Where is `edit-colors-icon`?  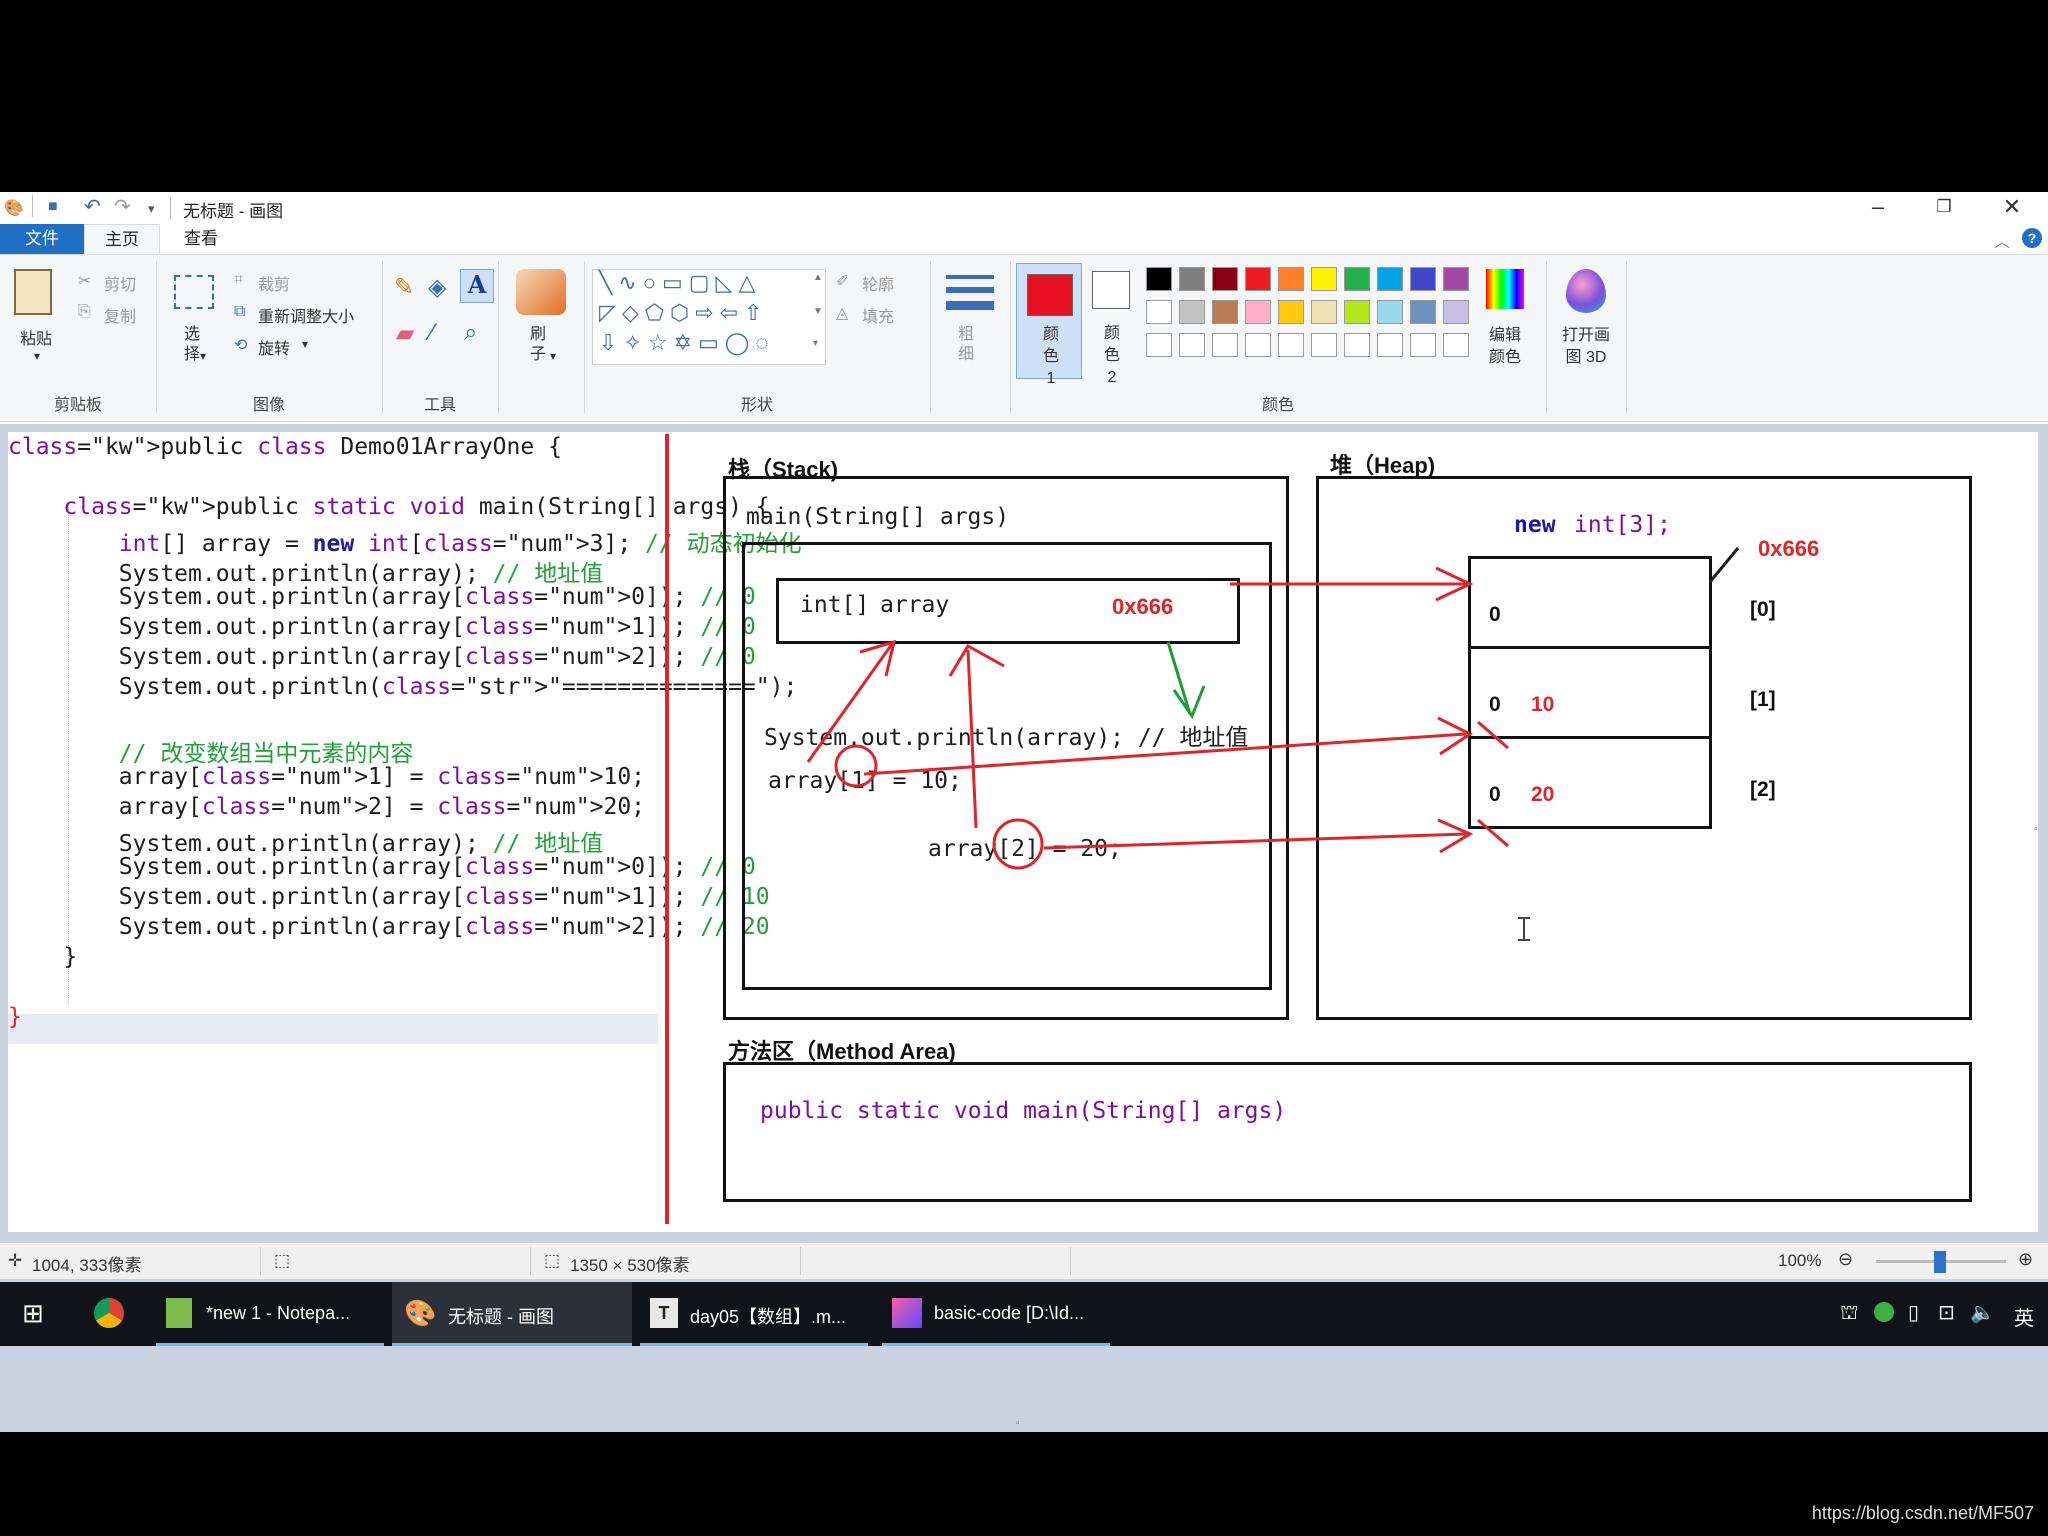 edit-colors-icon is located at coordinates (1505, 289).